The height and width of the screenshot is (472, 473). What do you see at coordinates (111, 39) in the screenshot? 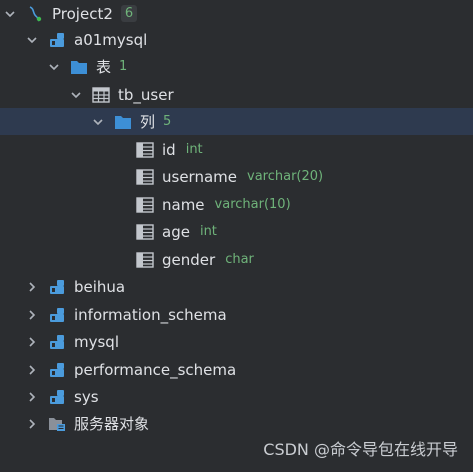
I see `schema-label: a01mysql` at bounding box center [111, 39].